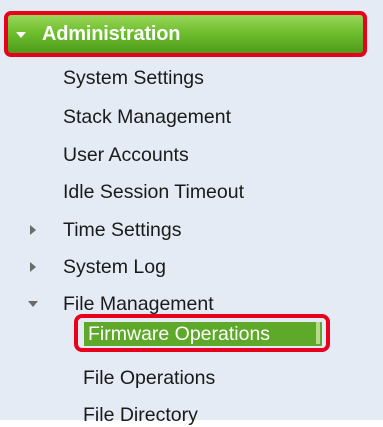 This screenshot has height=427, width=383. What do you see at coordinates (111, 33) in the screenshot?
I see `administration-label: Administration` at bounding box center [111, 33].